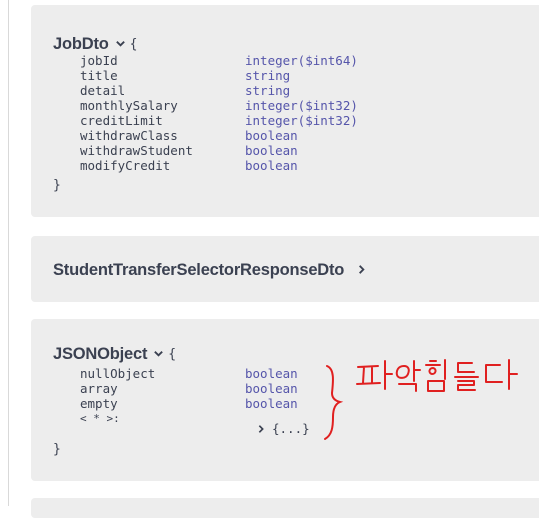  Describe the element at coordinates (100, 354) in the screenshot. I see `model-title: JSONObject` at that location.